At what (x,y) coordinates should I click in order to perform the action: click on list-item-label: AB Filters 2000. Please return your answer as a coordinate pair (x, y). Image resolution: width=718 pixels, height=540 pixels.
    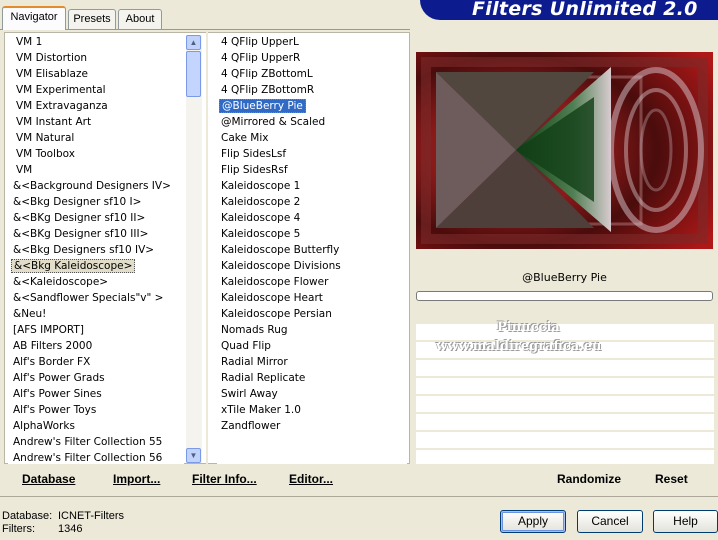
    Looking at the image, I should click on (53, 346).